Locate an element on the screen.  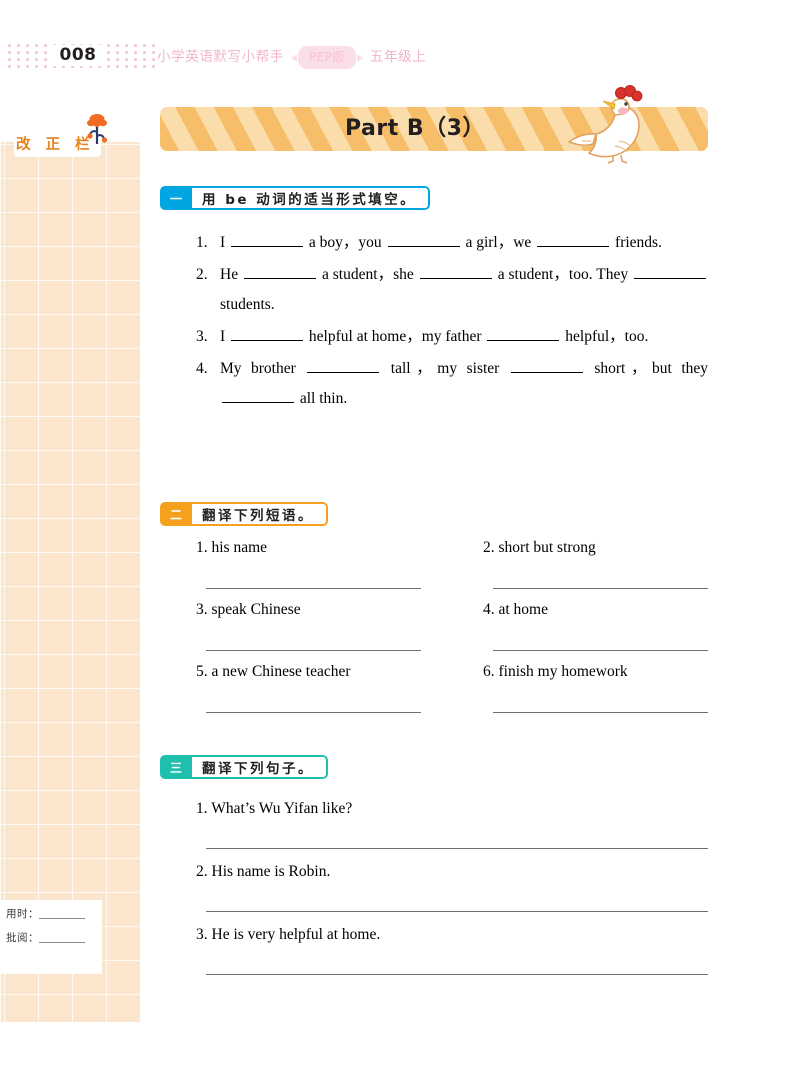
phrase-item: 1. his name is located at coordinates (308, 569).